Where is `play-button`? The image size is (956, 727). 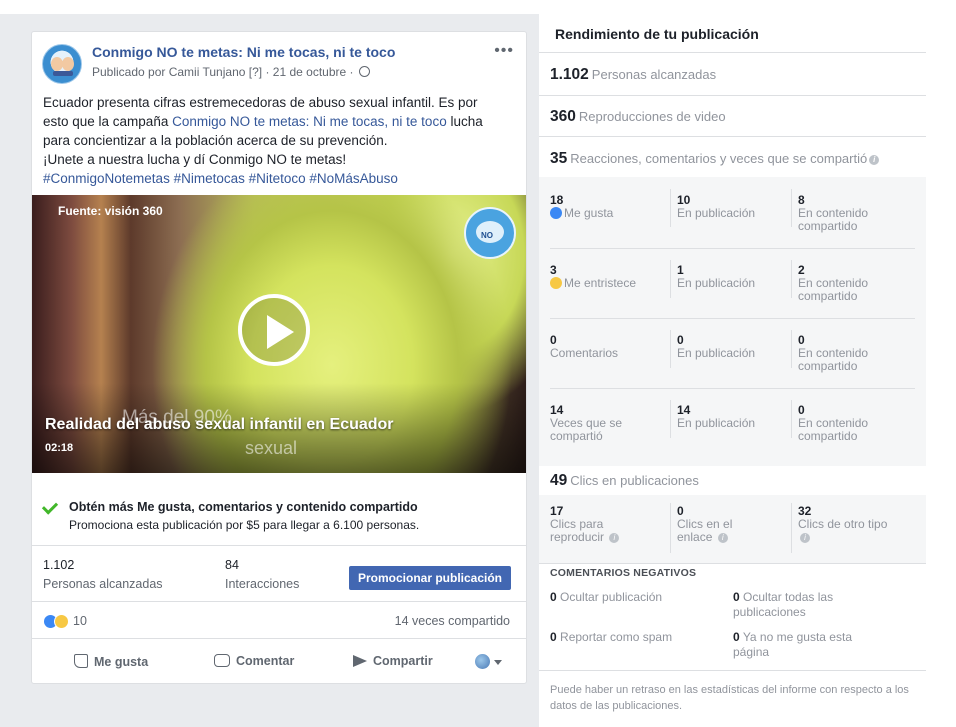 play-button is located at coordinates (274, 330).